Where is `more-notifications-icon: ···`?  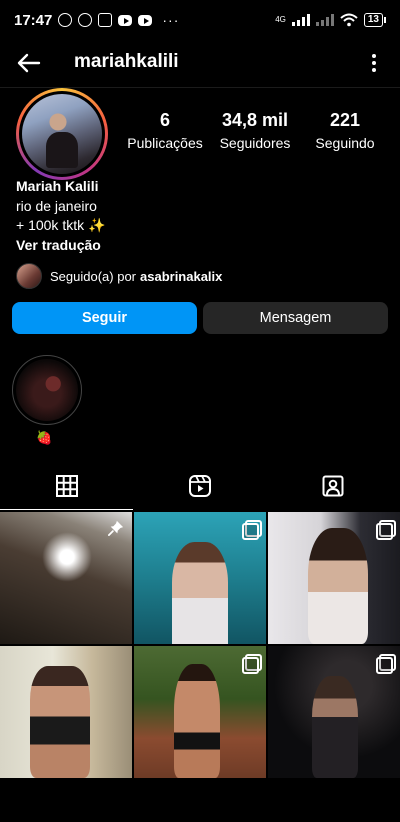 more-notifications-icon: ··· is located at coordinates (171, 20).